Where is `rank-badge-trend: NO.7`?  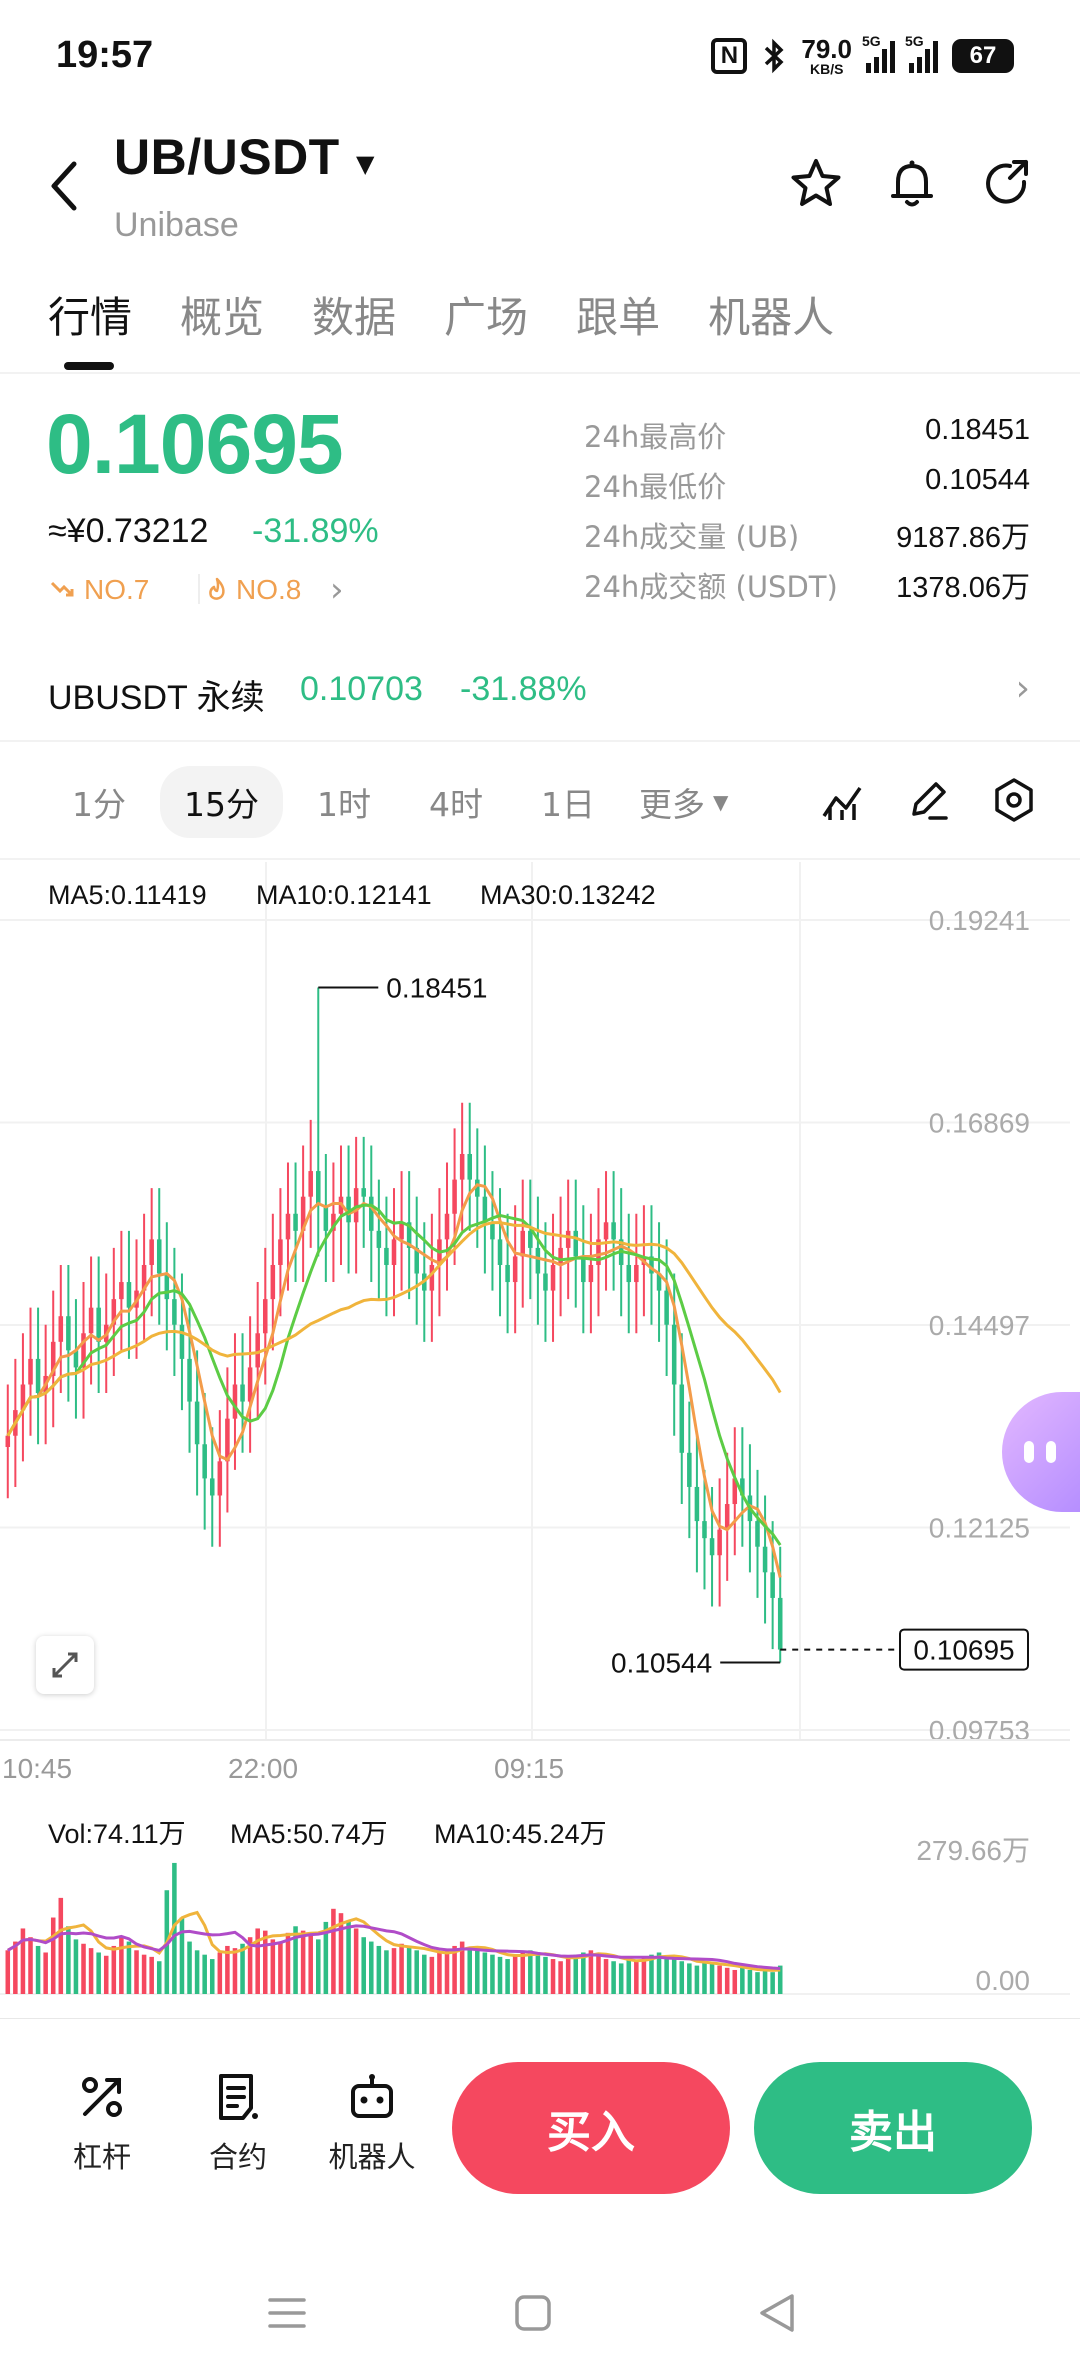
rank-badge-trend: NO.7 is located at coordinates (99, 590).